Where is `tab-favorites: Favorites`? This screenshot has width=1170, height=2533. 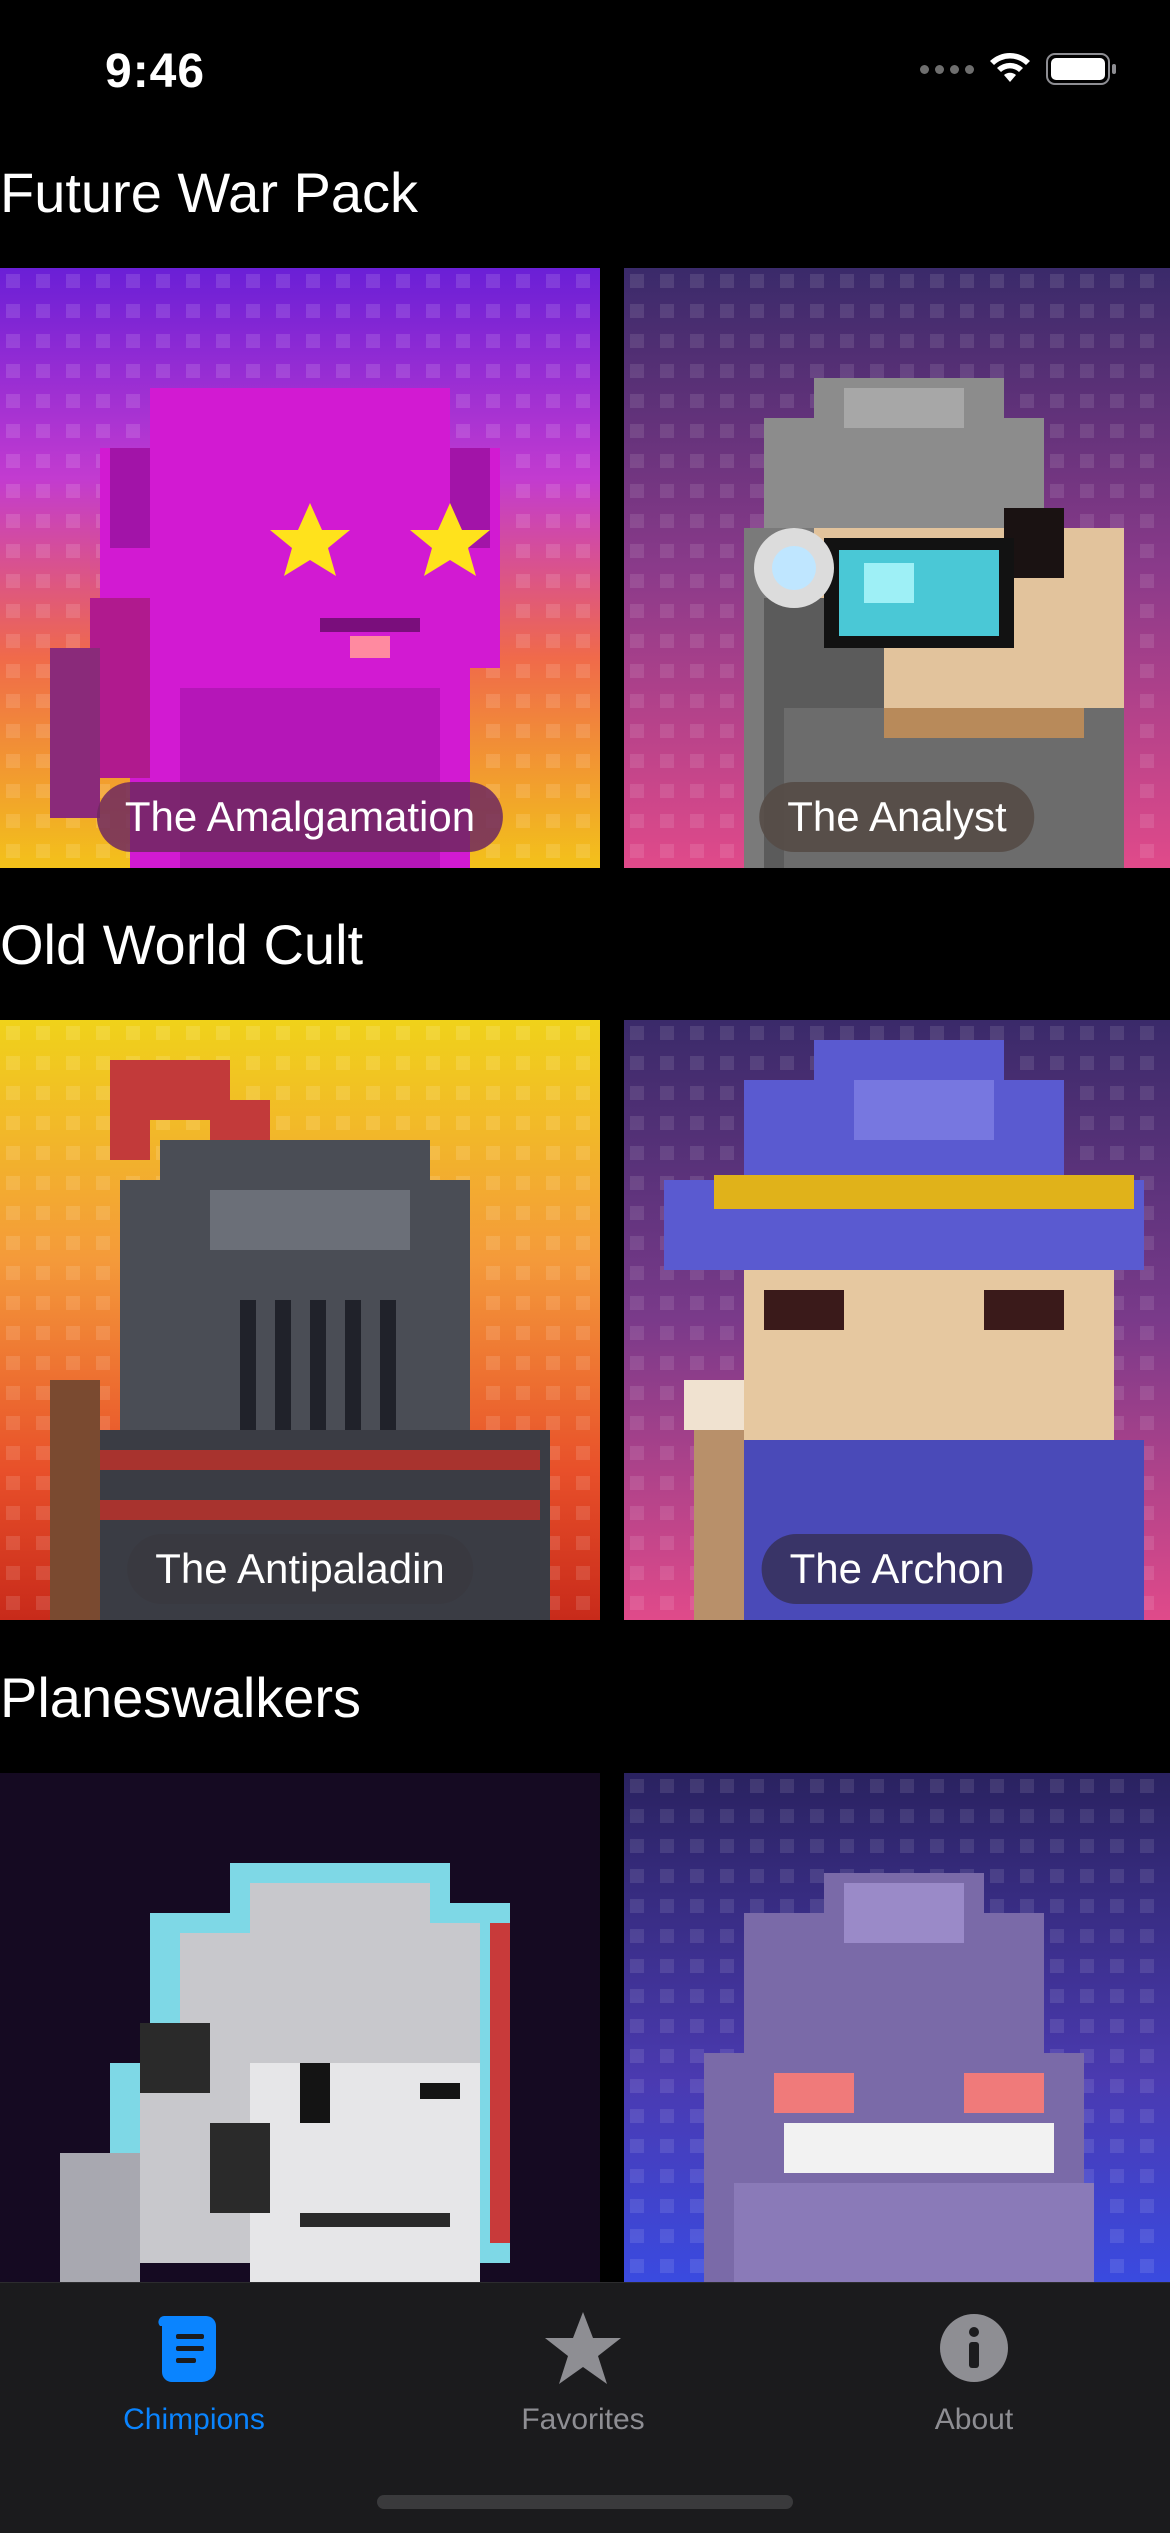
tab-favorites: Favorites is located at coordinates (583, 2370).